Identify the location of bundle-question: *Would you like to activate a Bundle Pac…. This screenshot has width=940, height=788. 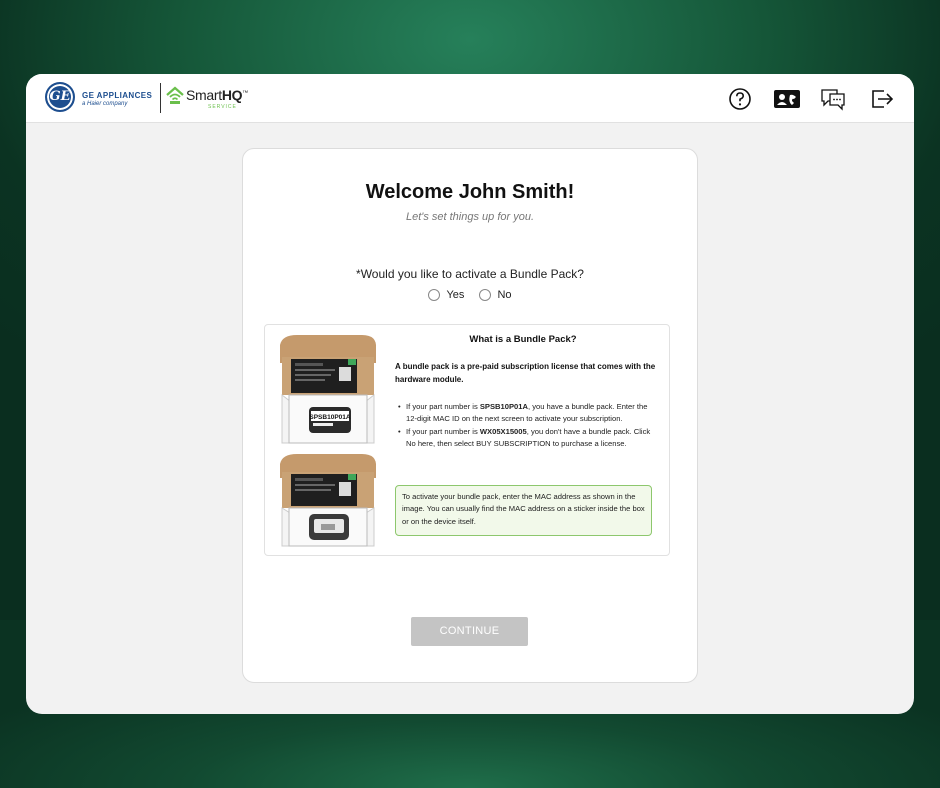
(470, 274).